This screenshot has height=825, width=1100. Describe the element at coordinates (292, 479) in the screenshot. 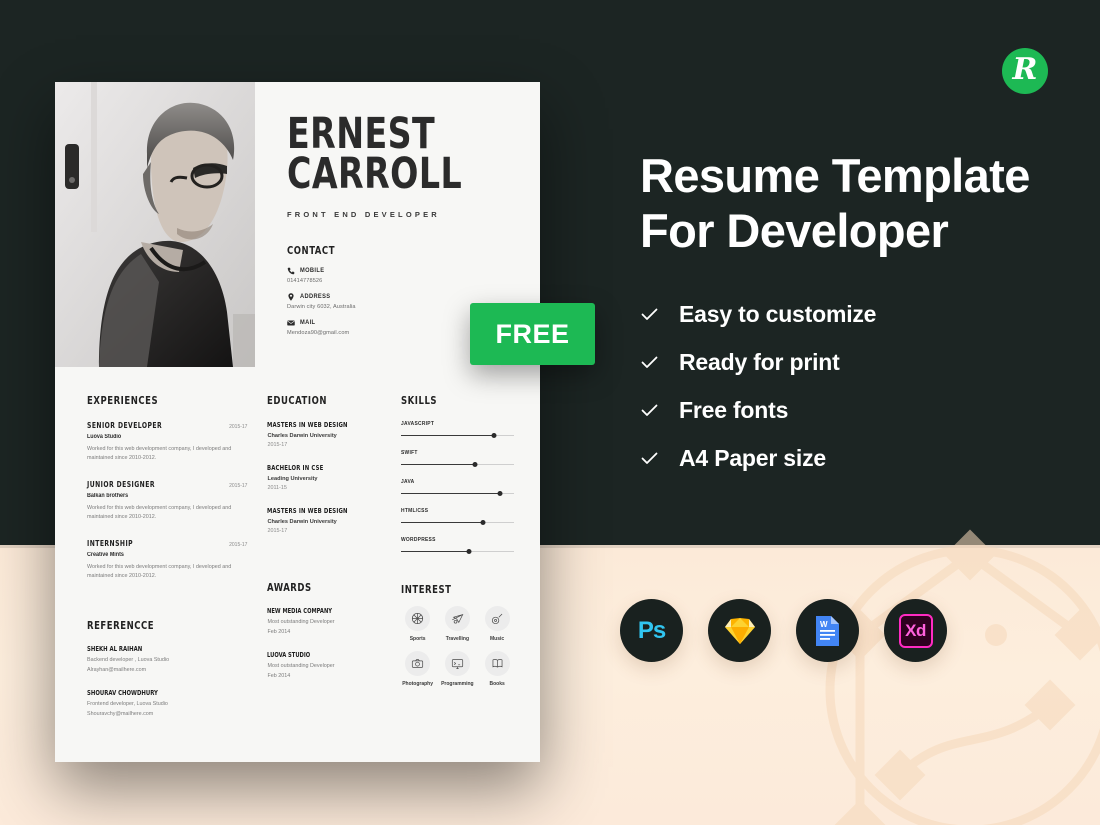

I see `education-school: Leading University` at that location.